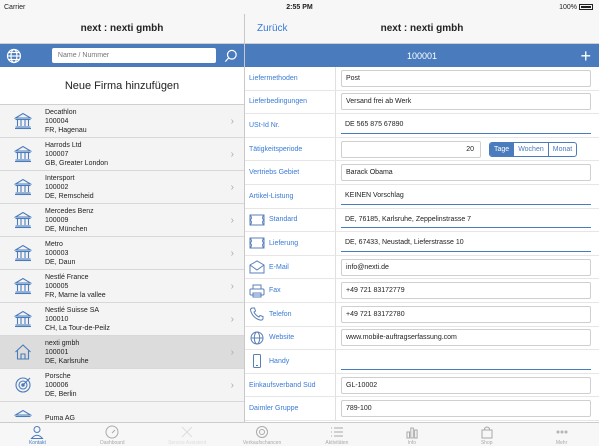 This screenshot has width=599, height=446. What do you see at coordinates (466, 267) in the screenshot?
I see `email-field: info@nexti.de` at bounding box center [466, 267].